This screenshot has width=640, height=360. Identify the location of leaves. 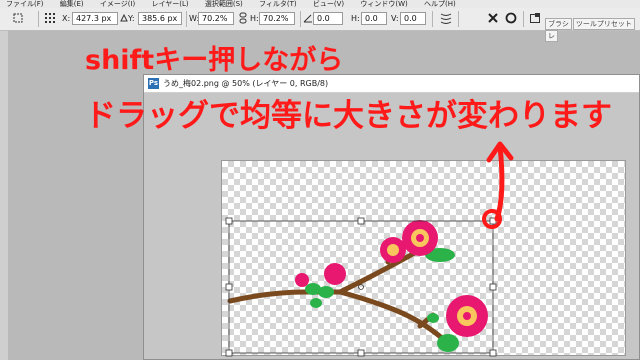
(382, 300).